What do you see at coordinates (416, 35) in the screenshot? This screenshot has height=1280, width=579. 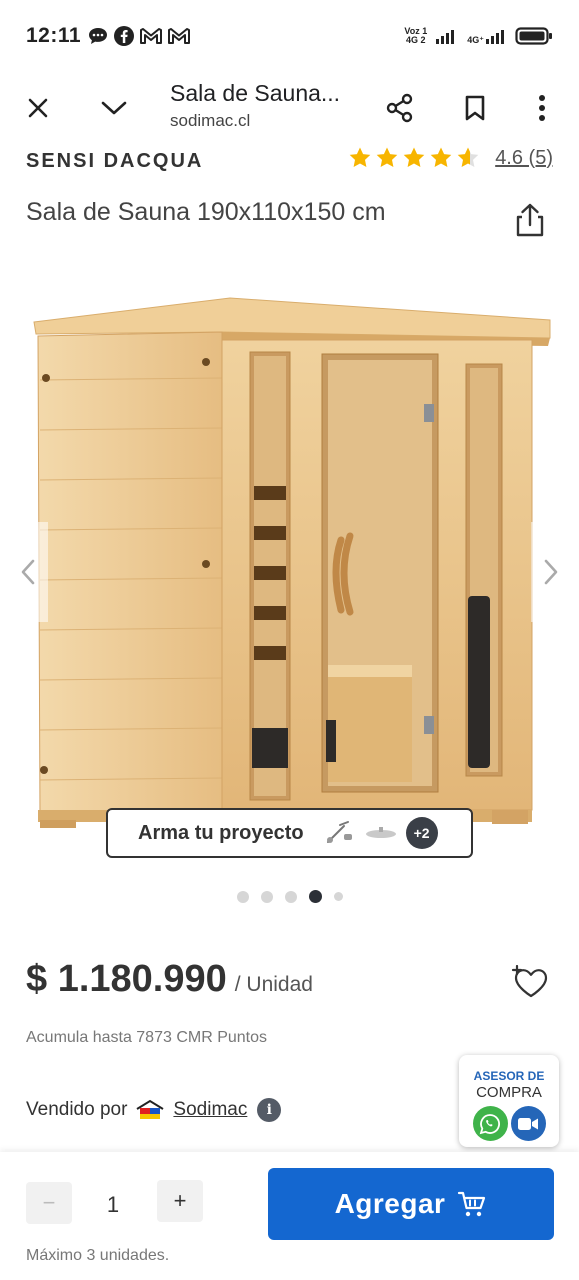 I see `volte-indicator: Voz 1 4G 2` at bounding box center [416, 35].